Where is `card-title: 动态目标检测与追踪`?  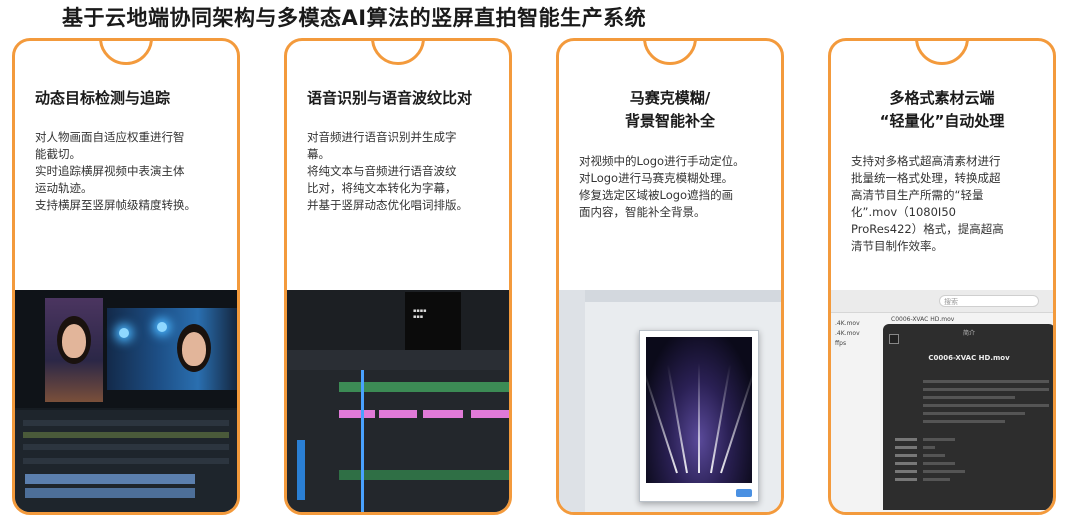
card-title: 动态目标检测与追踪 is located at coordinates (103, 98).